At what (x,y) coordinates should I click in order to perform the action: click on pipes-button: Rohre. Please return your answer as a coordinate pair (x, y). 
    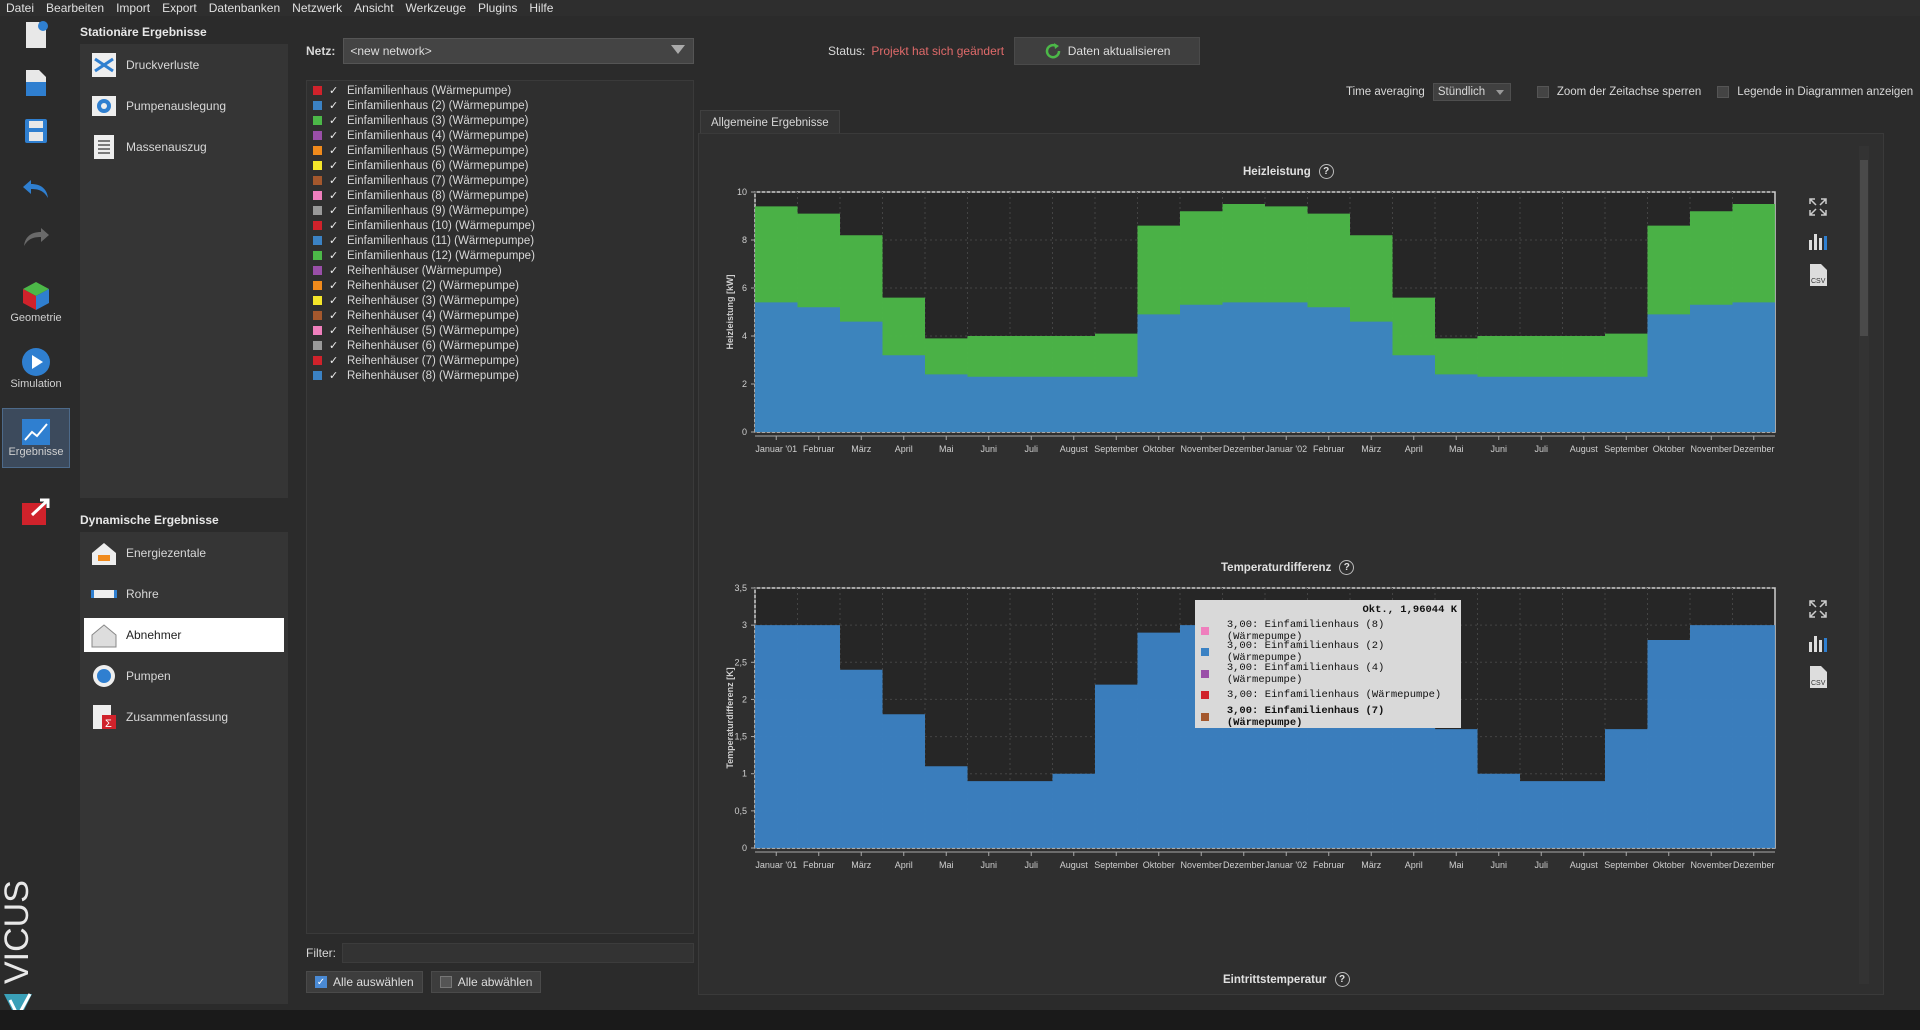
    Looking at the image, I should click on (184, 594).